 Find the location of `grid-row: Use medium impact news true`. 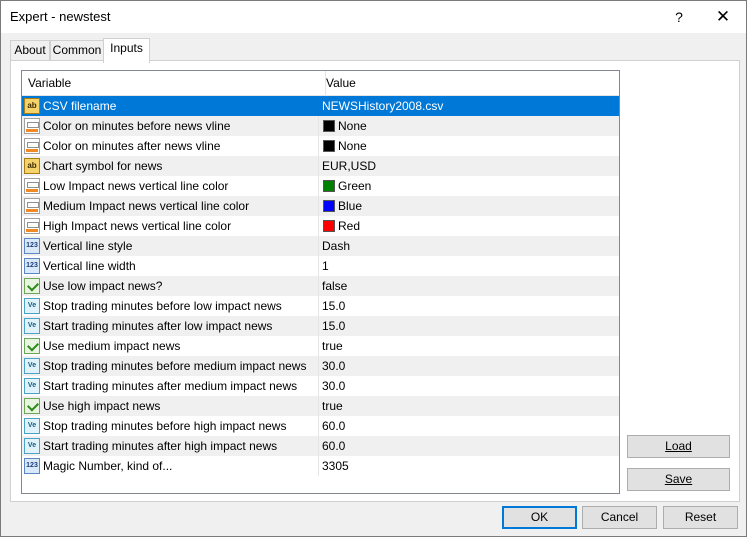

grid-row: Use medium impact news true is located at coordinates (320, 346).